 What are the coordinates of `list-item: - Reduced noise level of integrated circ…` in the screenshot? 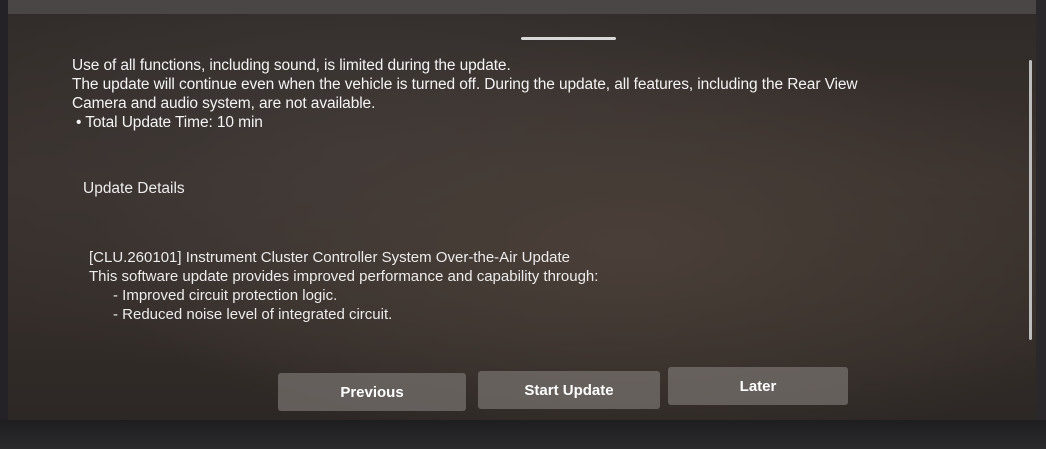 It's located at (253, 314).